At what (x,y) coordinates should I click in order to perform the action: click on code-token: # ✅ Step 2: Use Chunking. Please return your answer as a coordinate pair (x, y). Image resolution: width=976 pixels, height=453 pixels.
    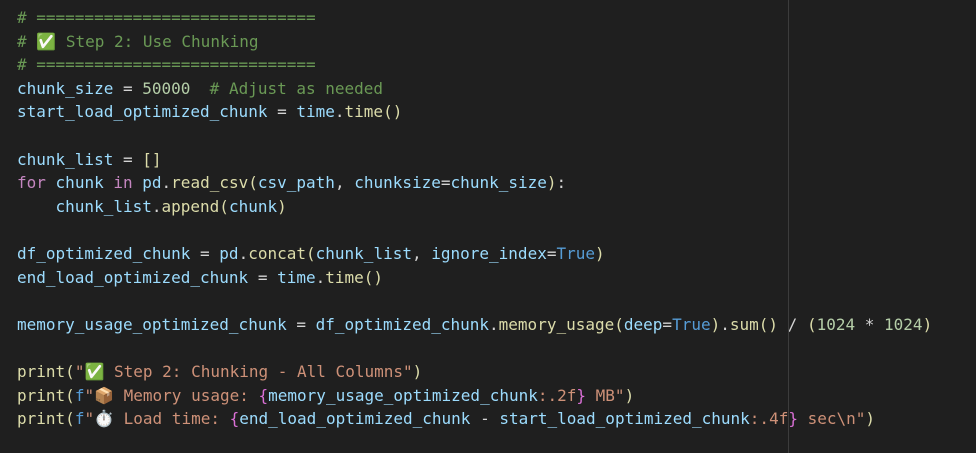
    Looking at the image, I should click on (138, 41).